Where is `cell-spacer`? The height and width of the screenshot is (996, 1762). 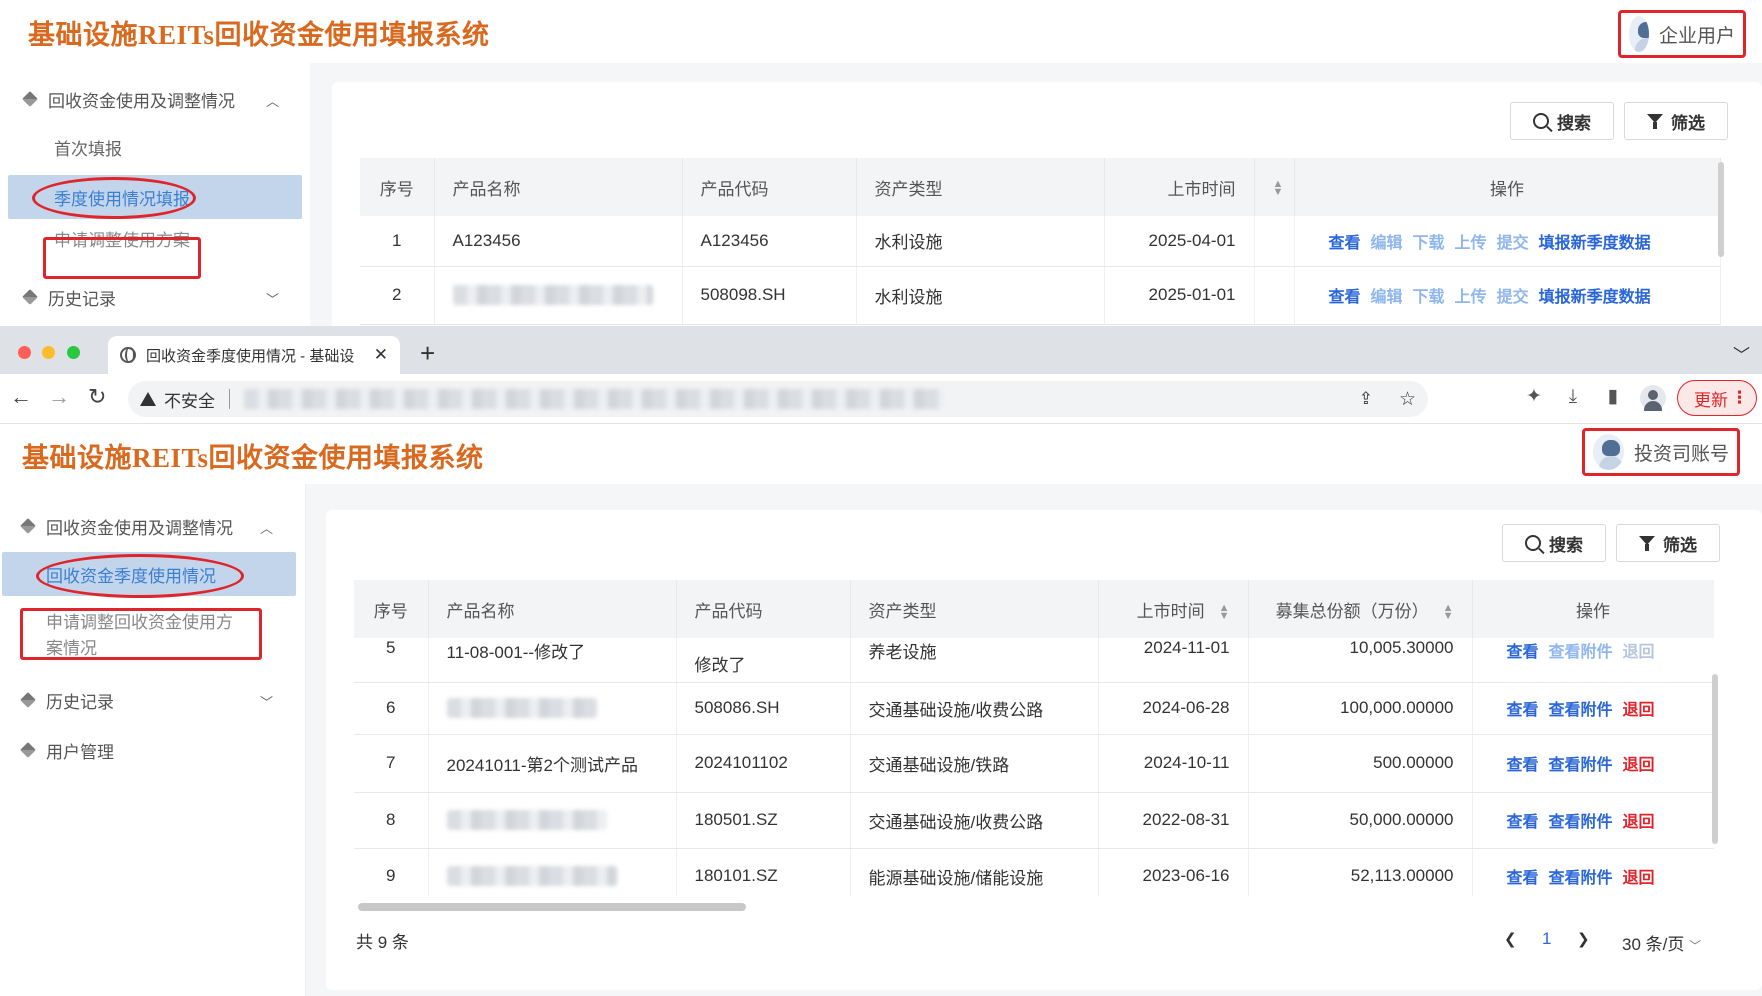 cell-spacer is located at coordinates (1274, 241).